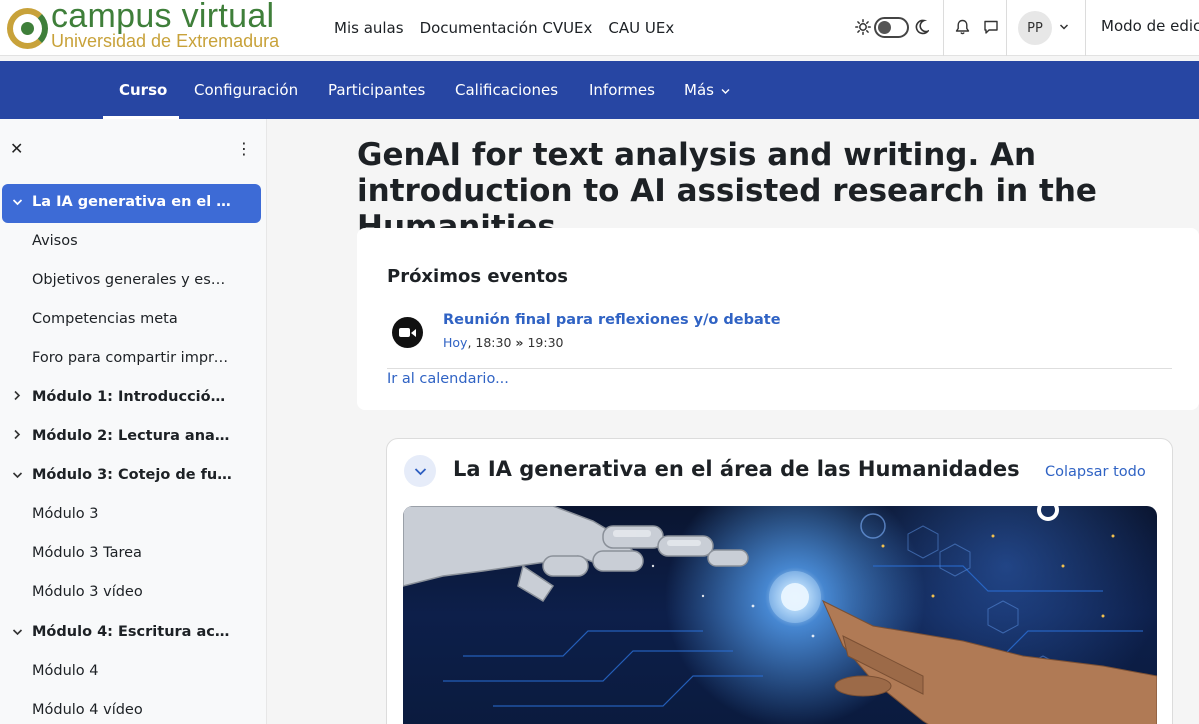  I want to click on course-index-item: Módulo 4 vídeo, so click(131, 708).